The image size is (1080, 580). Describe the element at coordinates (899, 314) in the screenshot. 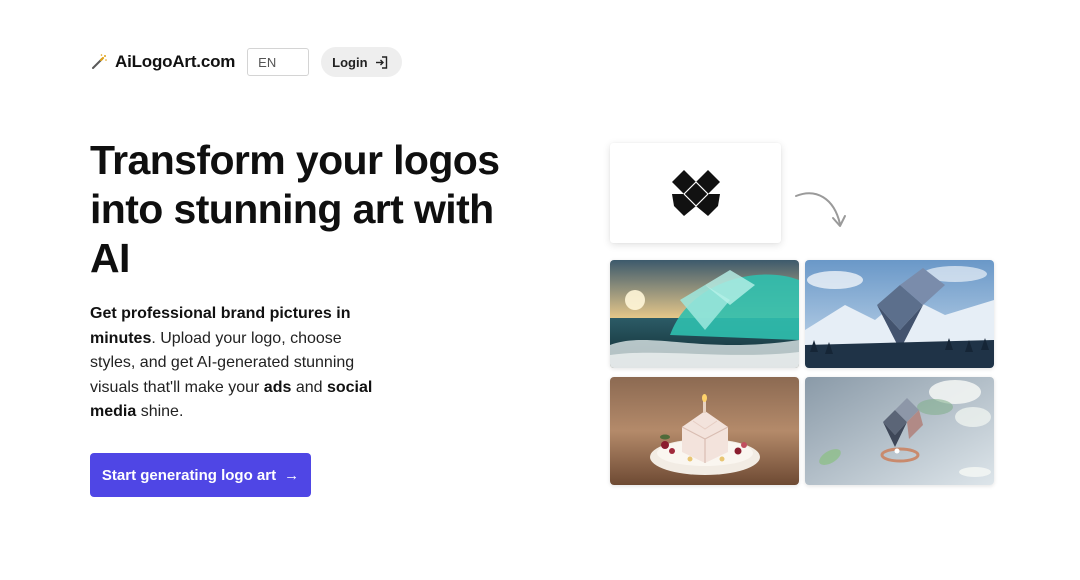

I see `snowy-mountain-logo-art` at that location.